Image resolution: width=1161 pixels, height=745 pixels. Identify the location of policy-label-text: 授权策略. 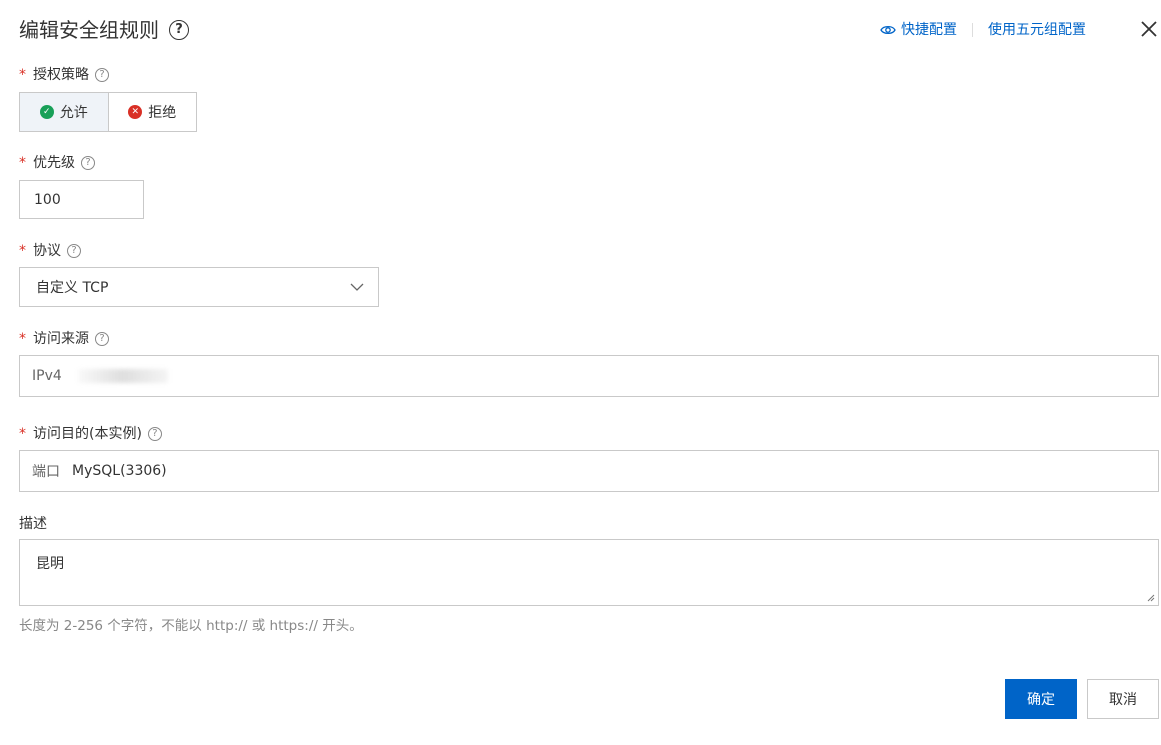
(61, 75).